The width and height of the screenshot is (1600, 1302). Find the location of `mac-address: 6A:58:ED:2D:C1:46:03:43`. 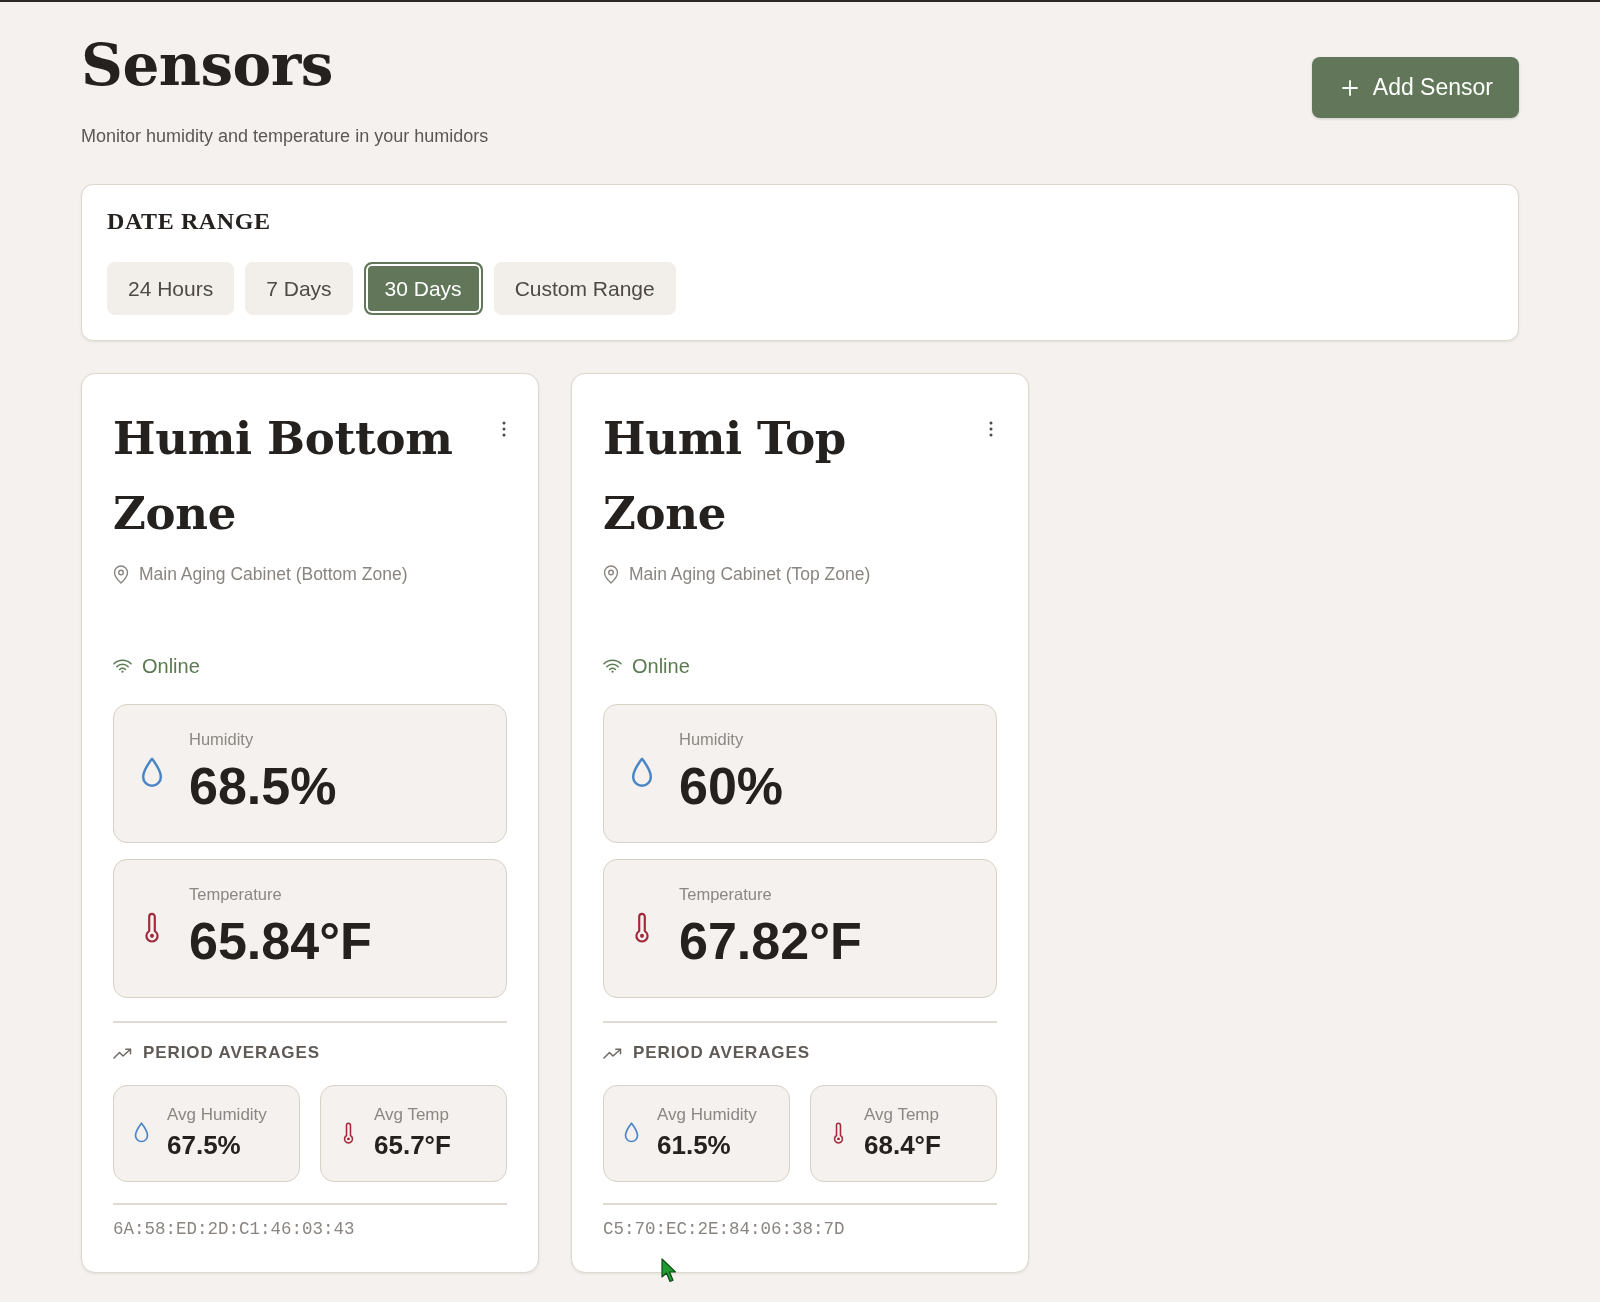

mac-address: 6A:58:ED:2D:C1:46:03:43 is located at coordinates (234, 1229).